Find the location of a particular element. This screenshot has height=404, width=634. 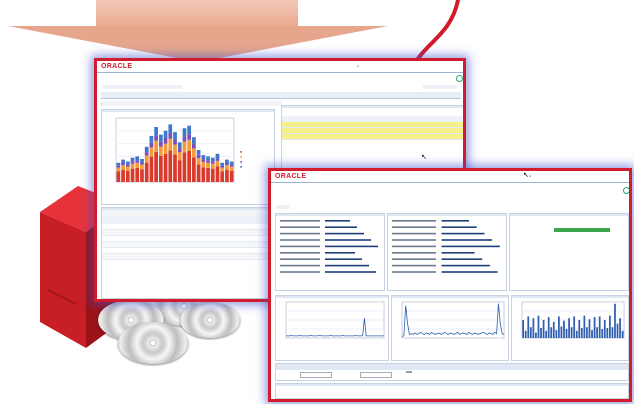

go-button is located at coordinates (409, 372).